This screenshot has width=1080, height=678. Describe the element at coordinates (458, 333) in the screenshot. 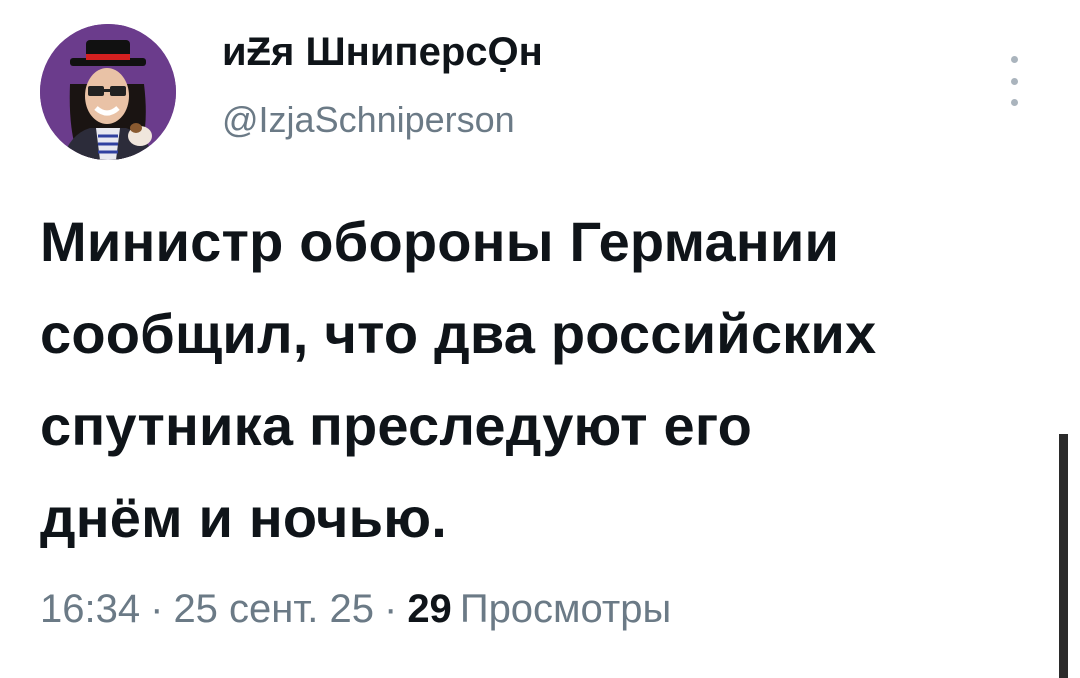

I see `tweet-text-line: сообщил, что два российских` at that location.